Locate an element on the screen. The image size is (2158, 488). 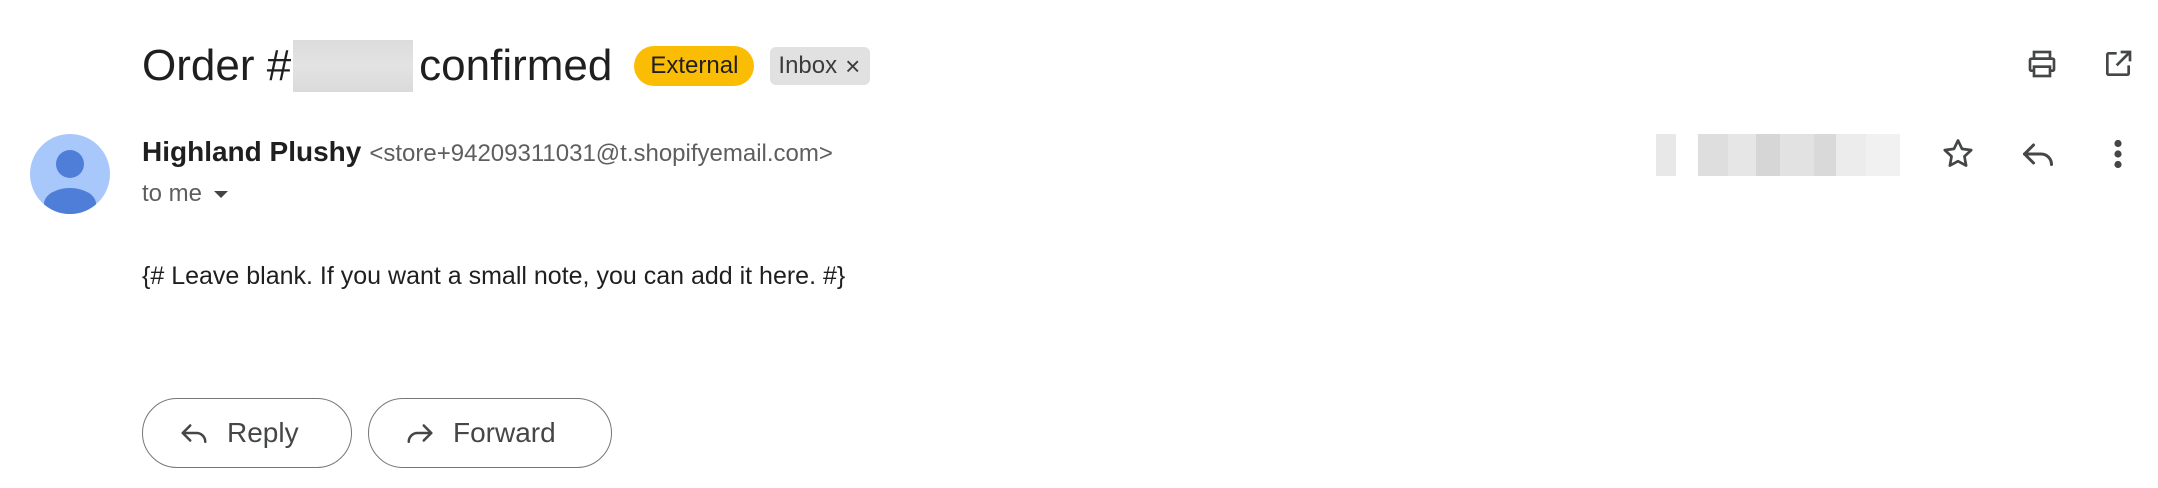
reply-forward-actions: Reply Forward is located at coordinates (377, 433).